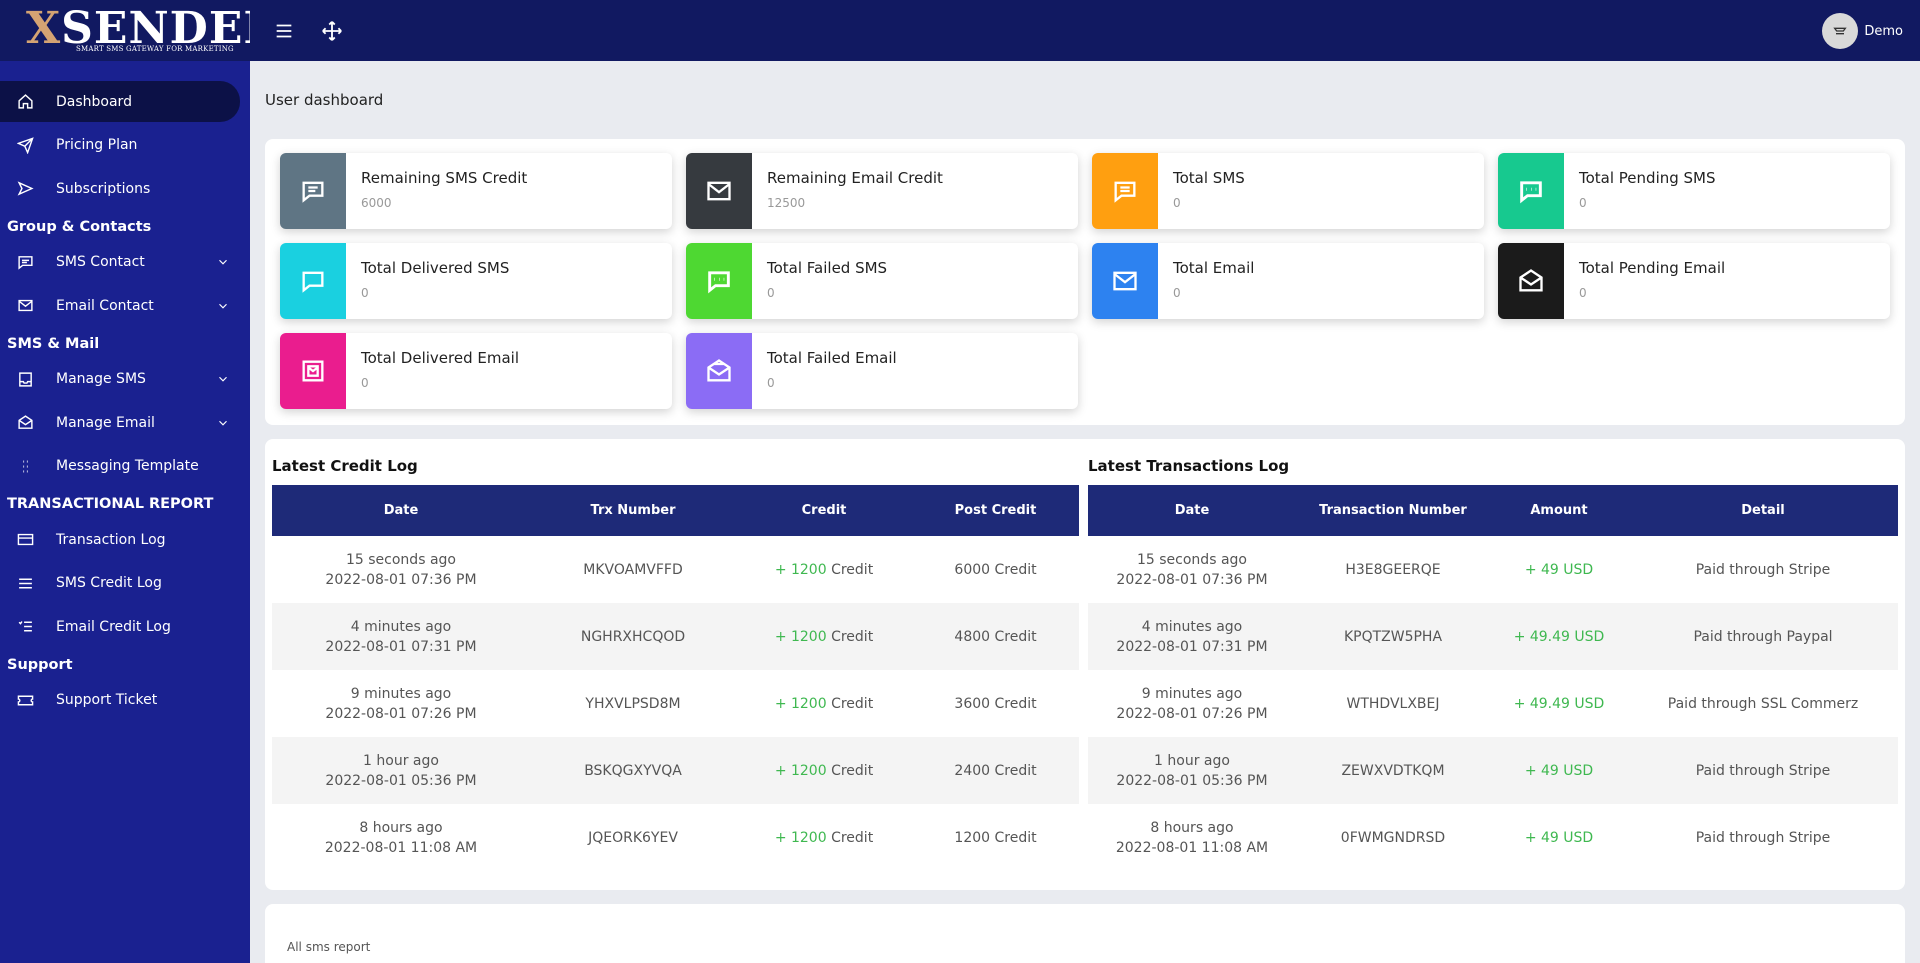  Describe the element at coordinates (1393, 569) in the screenshot. I see `transaction-number-cell: H3E8GEERQE` at that location.